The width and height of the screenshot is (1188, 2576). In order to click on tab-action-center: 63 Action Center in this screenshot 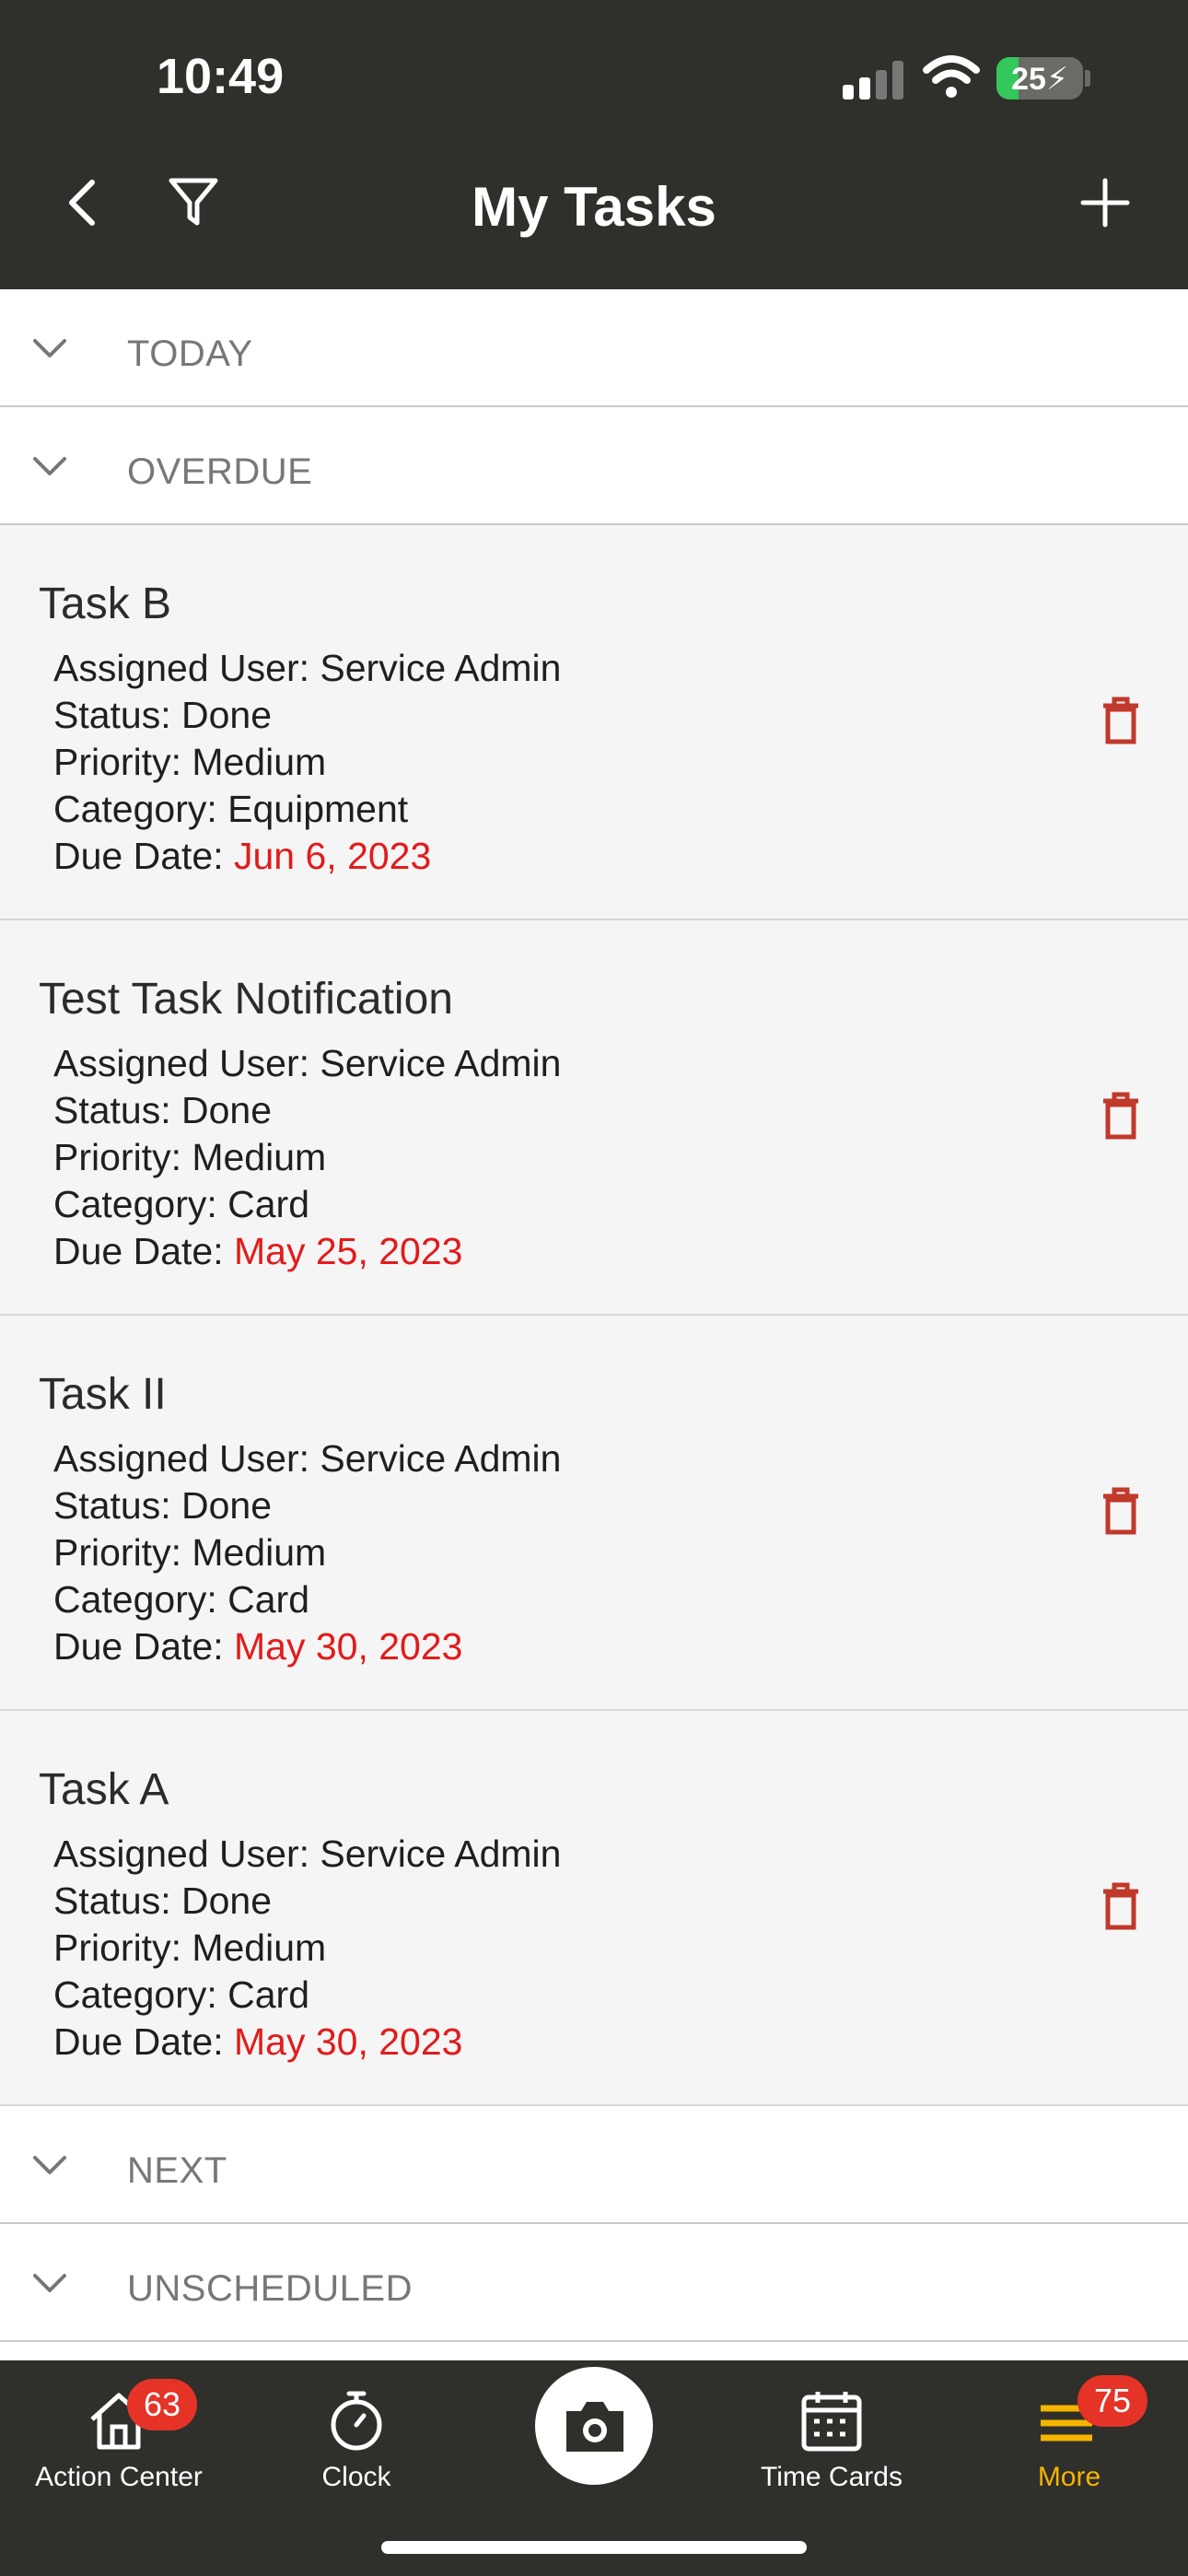, I will do `click(119, 2434)`.